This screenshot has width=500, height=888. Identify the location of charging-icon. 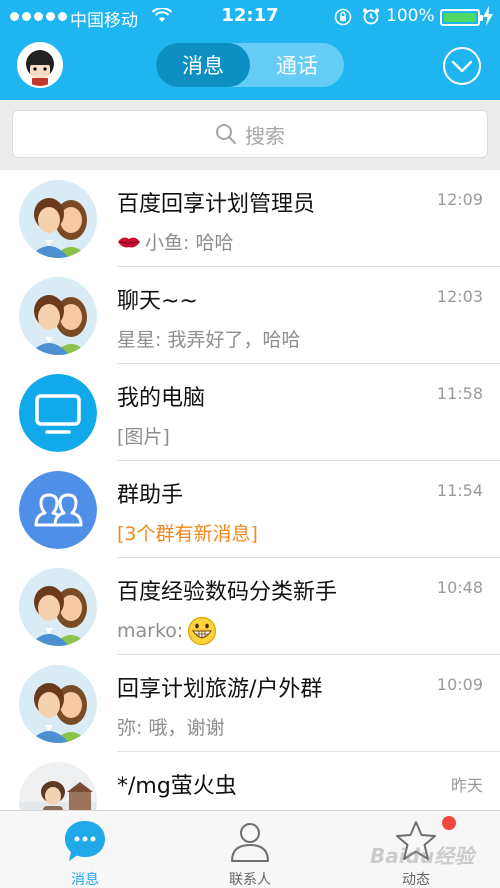
(488, 16).